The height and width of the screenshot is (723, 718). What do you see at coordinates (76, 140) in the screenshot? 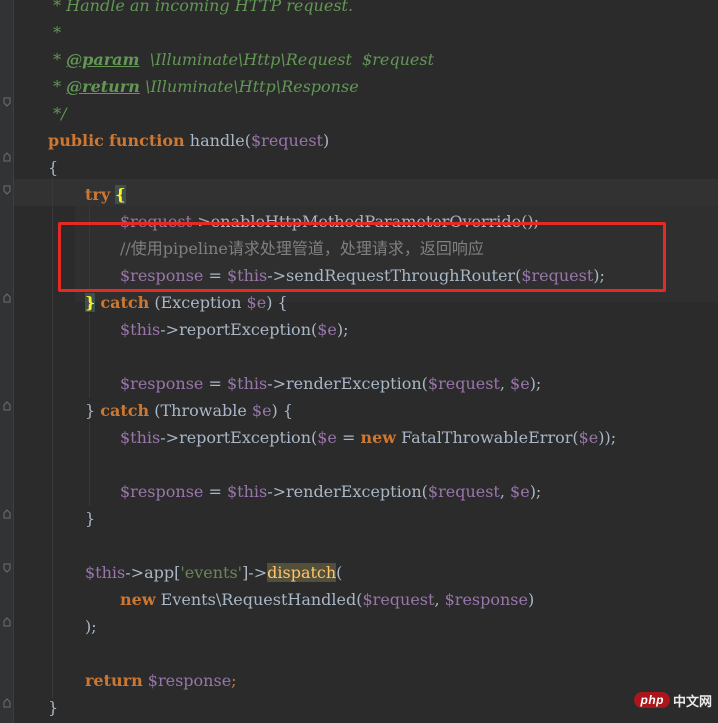
I see `keyword-public: public` at bounding box center [76, 140].